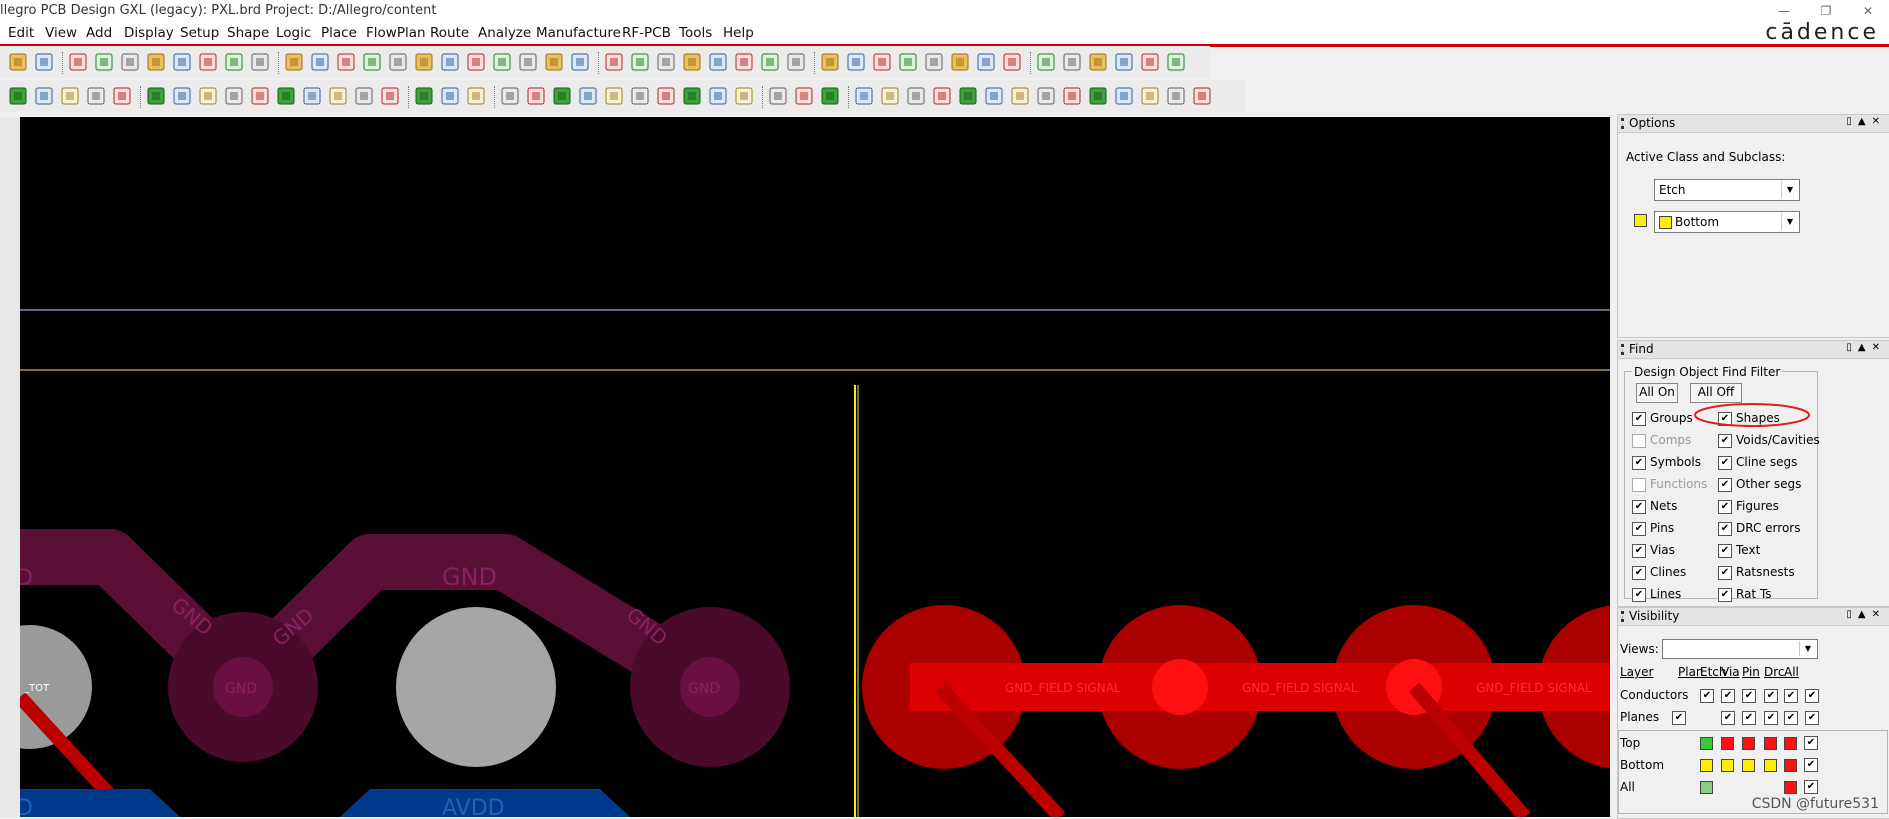 This screenshot has width=1889, height=819. What do you see at coordinates (99, 33) in the screenshot?
I see `menu-add: Add` at bounding box center [99, 33].